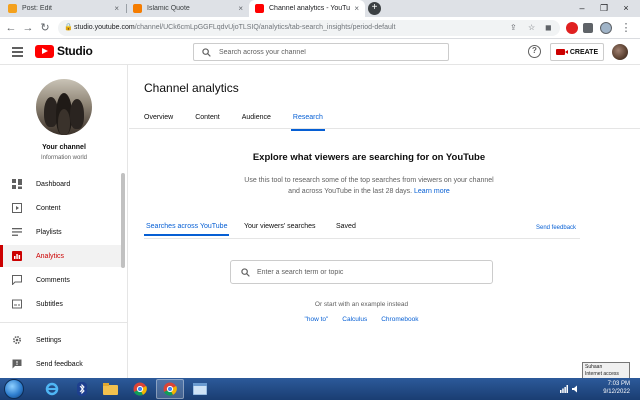 Image resolution: width=640 pixels, height=400 pixels. What do you see at coordinates (64, 158) in the screenshot?
I see `channel-subtitle: Information world` at bounding box center [64, 158].